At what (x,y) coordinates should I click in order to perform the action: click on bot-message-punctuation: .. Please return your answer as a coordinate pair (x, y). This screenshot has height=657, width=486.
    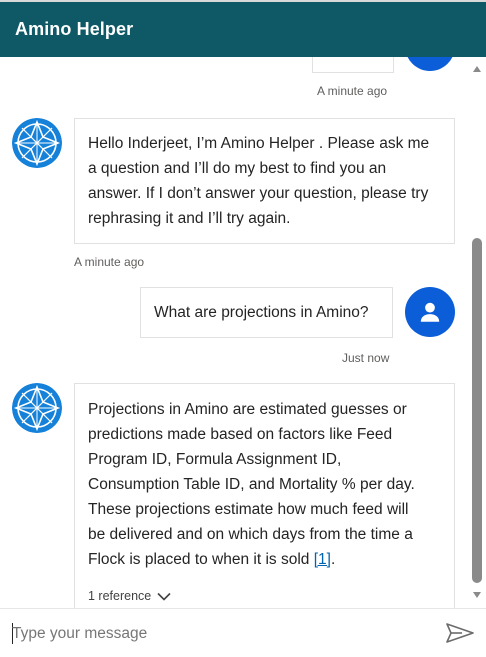
    Looking at the image, I should click on (333, 559).